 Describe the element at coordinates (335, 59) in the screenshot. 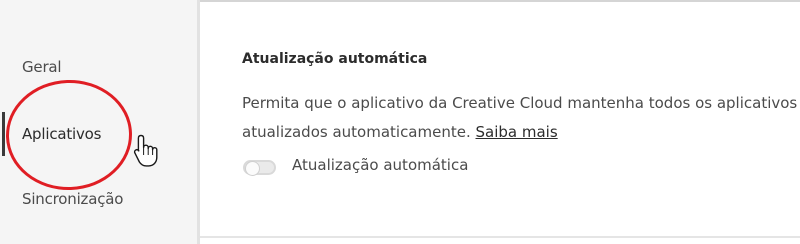

I see `section-title: Atualização automática` at that location.